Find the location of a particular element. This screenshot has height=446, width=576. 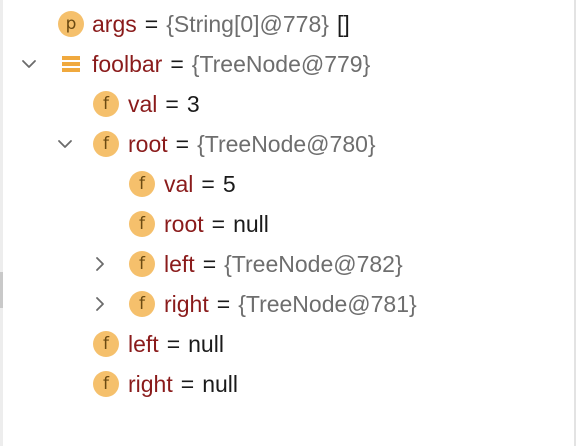

tree-row-val: f val = 3 is located at coordinates (280, 104).